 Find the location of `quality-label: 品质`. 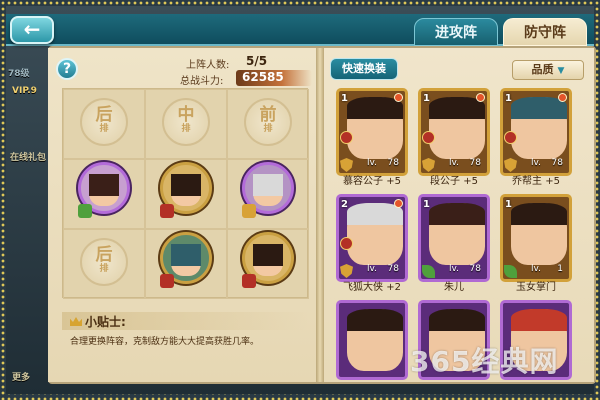

quality-label: 品质 is located at coordinates (542, 69).